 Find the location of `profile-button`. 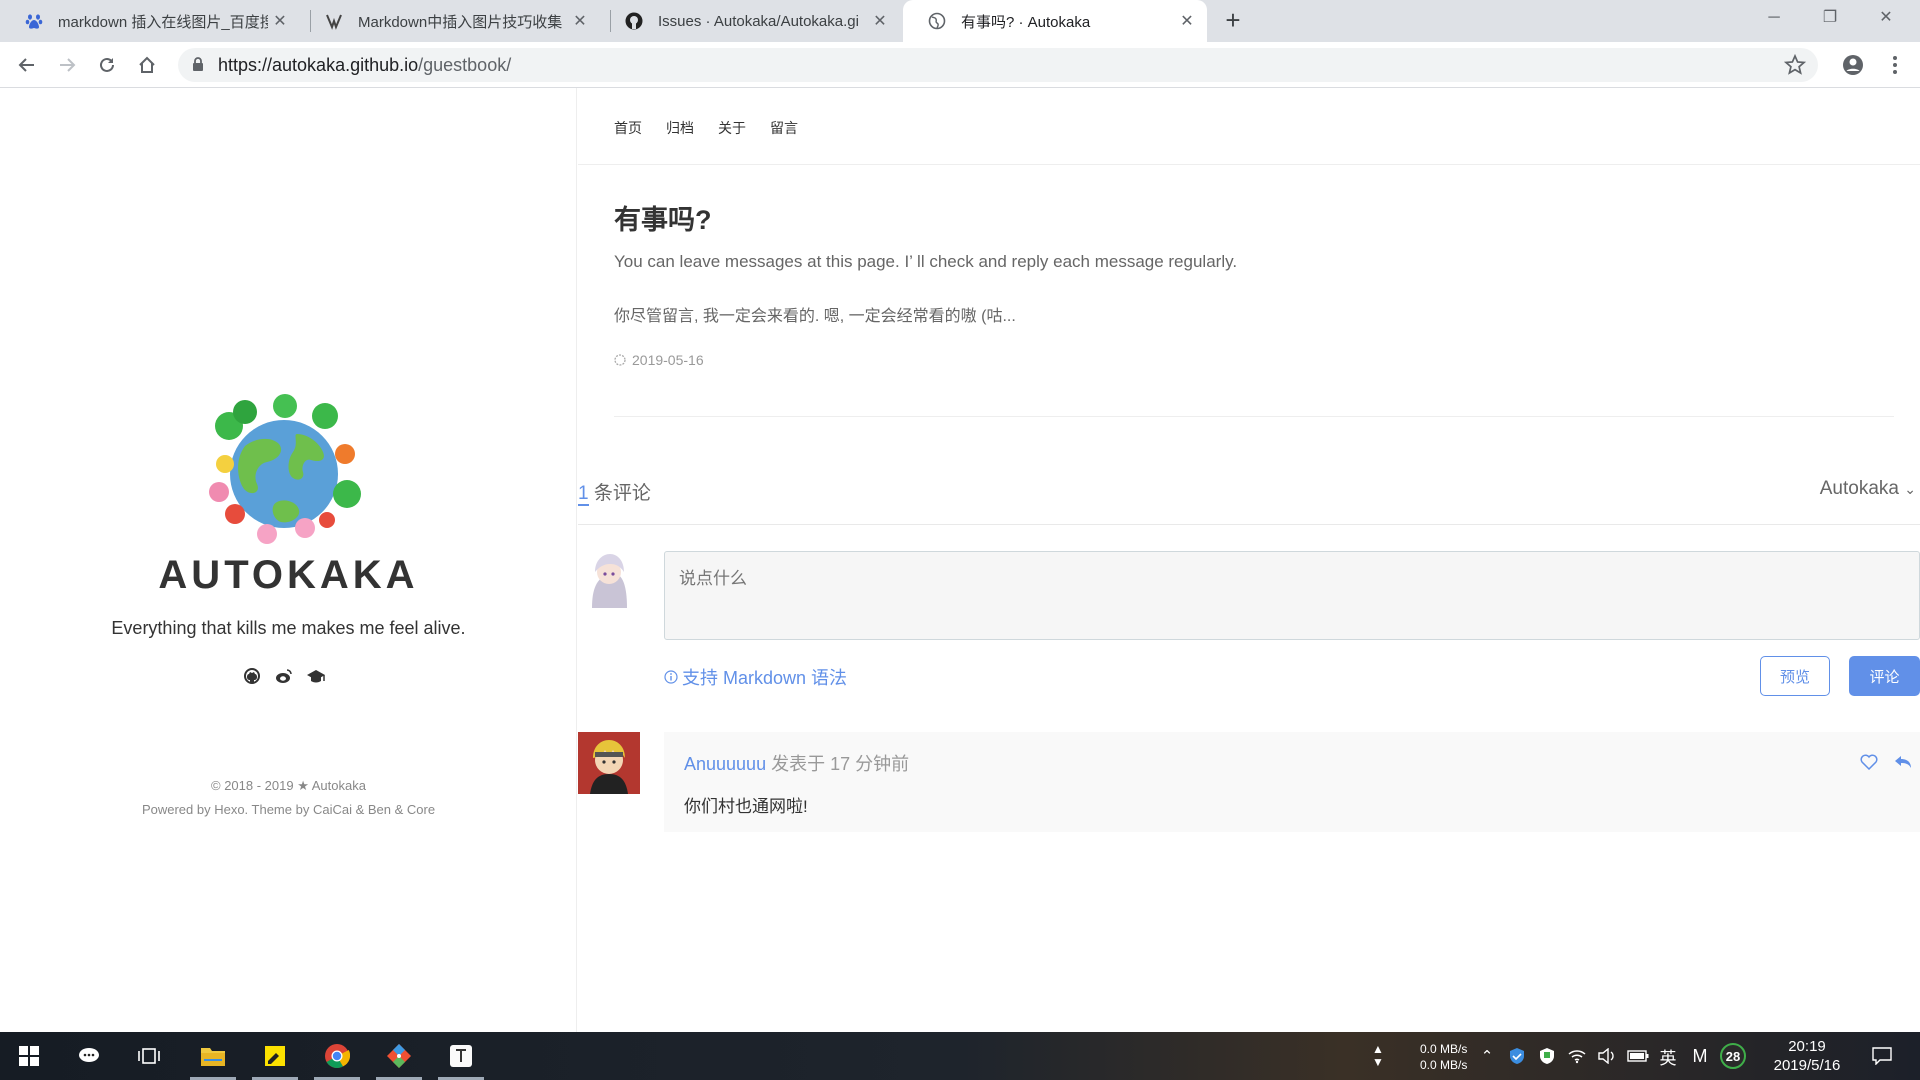

profile-button is located at coordinates (1853, 65).